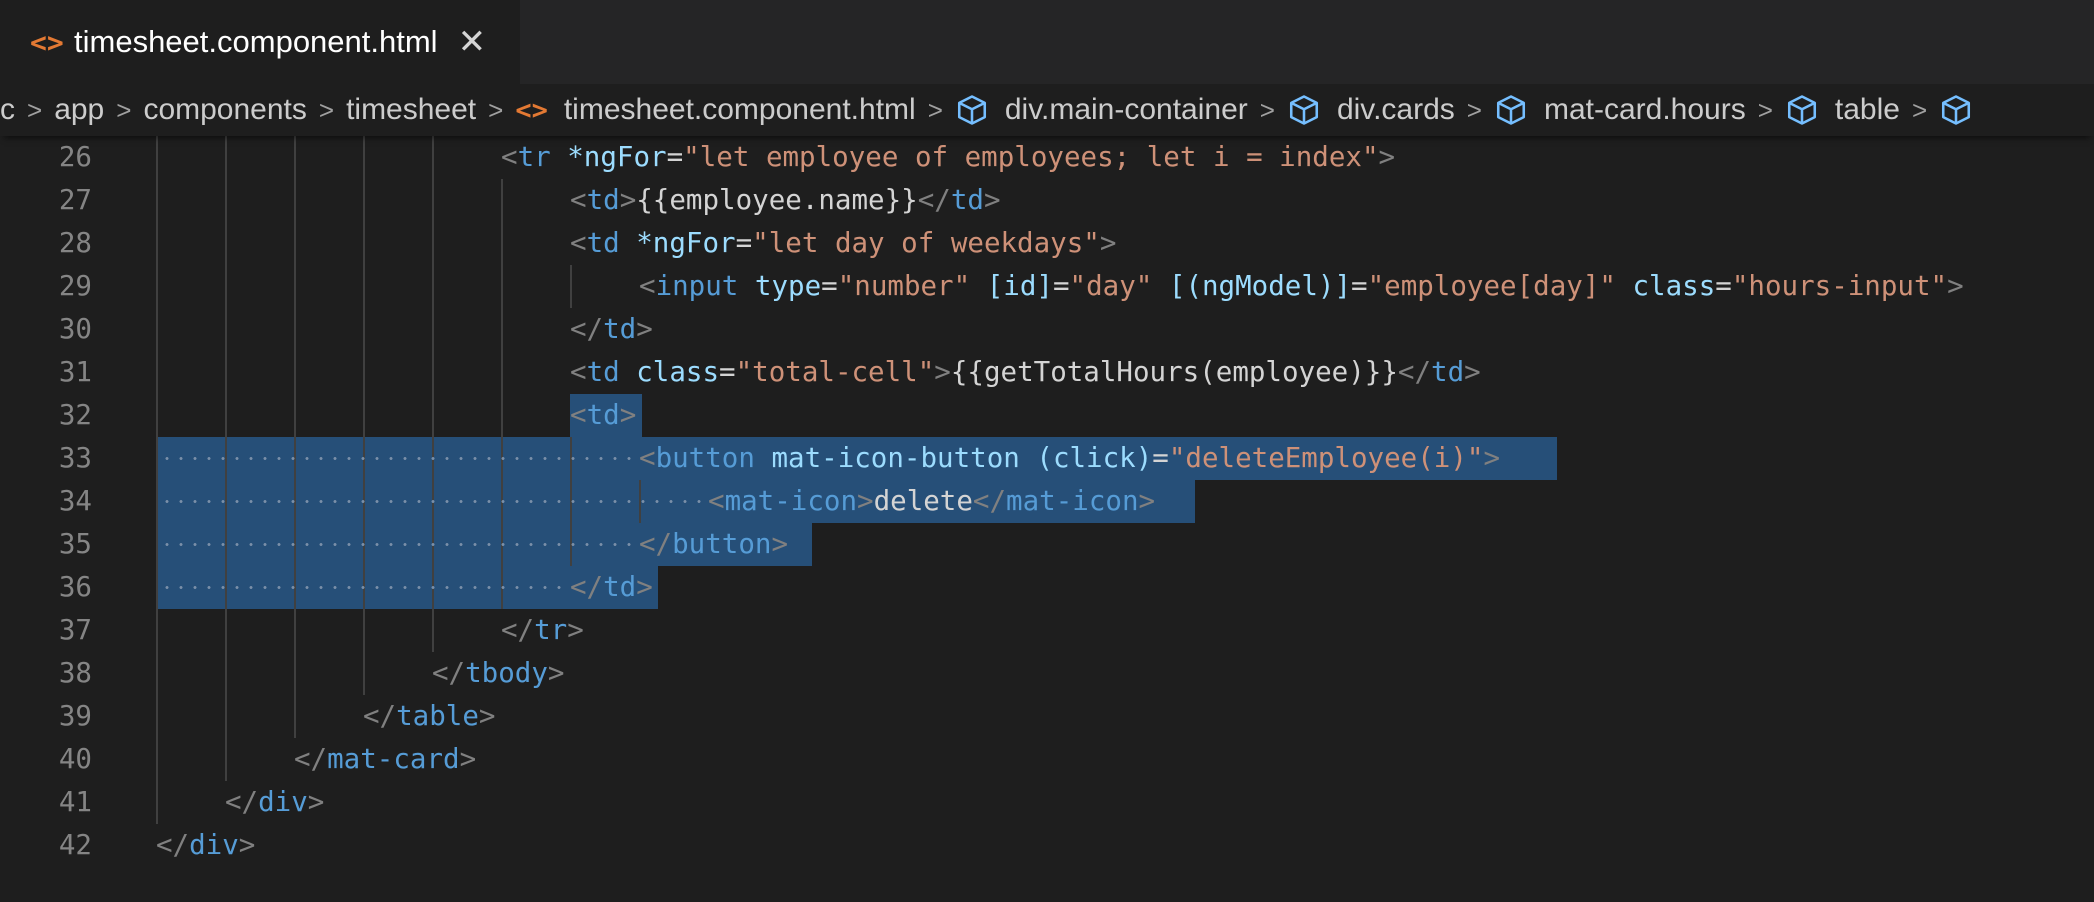  What do you see at coordinates (1111, 286) in the screenshot?
I see `code-token: "day"` at bounding box center [1111, 286].